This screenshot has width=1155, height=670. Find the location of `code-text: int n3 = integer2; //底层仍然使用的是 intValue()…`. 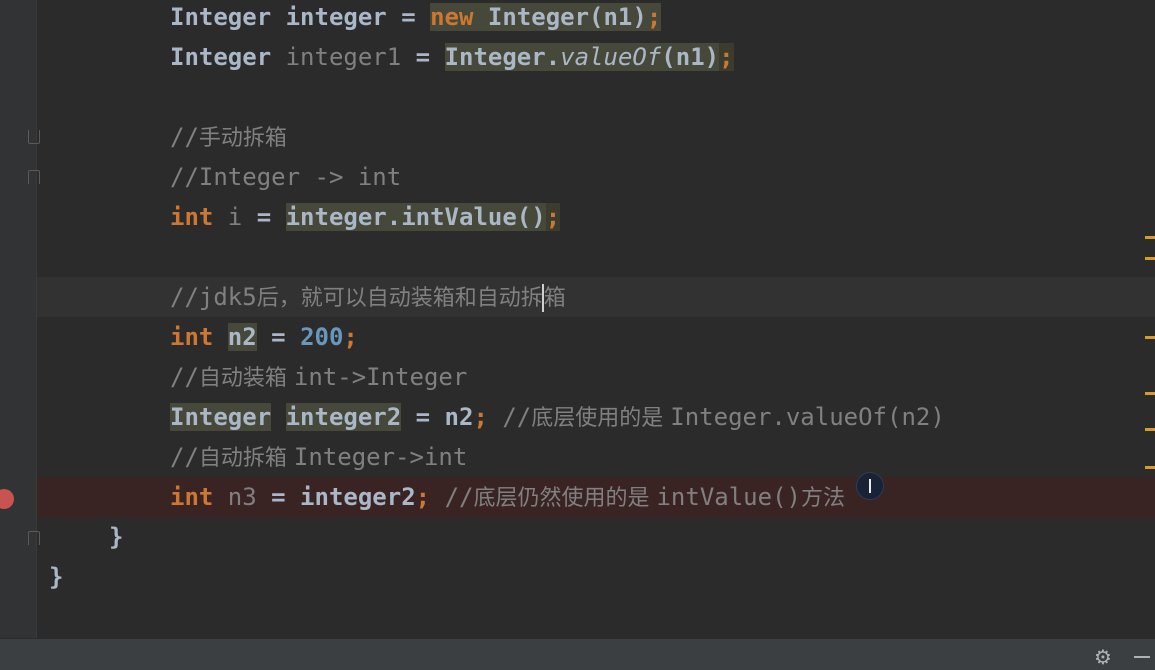

code-text: int n3 = integer2; //底层仍然使用的是 intValue()… is located at coordinates (507, 498).